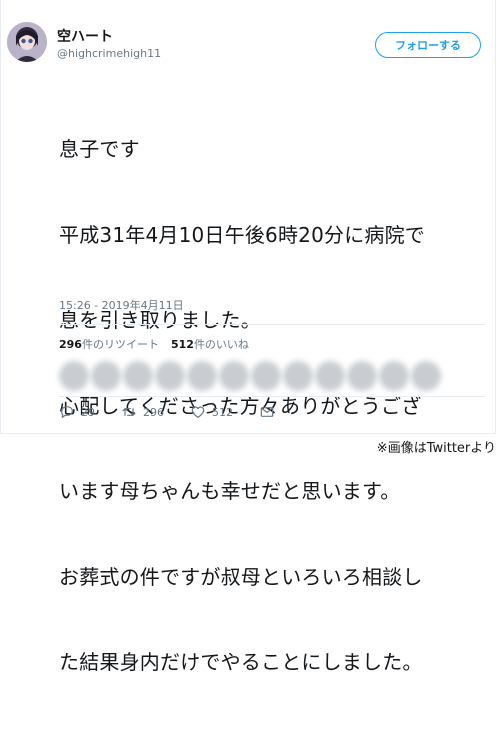 This screenshot has height=734, width=500. What do you see at coordinates (198, 412) in the screenshot?
I see `heart-icon` at bounding box center [198, 412].